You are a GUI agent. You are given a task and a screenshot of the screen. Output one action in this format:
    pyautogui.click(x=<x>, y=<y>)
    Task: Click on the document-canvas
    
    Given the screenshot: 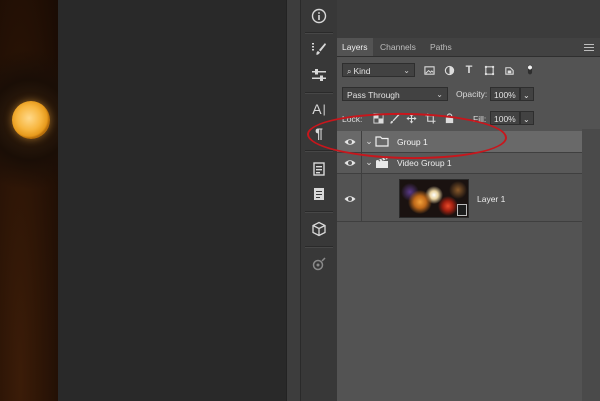 What is the action you would take?
    pyautogui.click(x=29, y=200)
    